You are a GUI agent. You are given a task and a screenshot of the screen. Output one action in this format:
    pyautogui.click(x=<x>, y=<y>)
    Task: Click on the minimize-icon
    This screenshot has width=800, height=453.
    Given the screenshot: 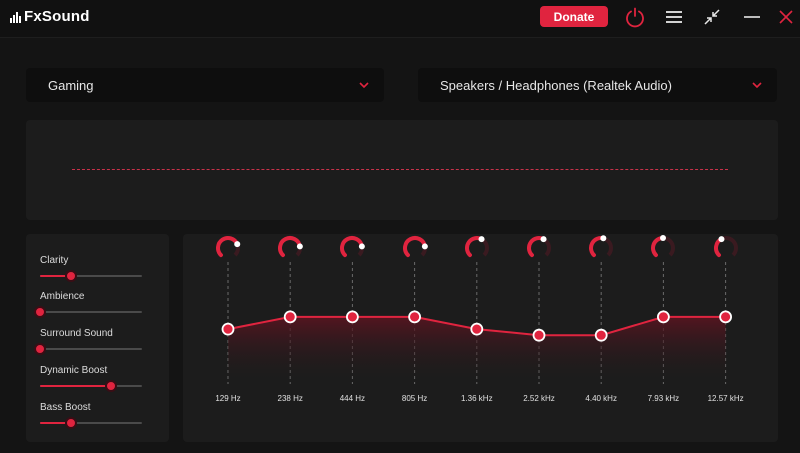 What is the action you would take?
    pyautogui.click(x=752, y=17)
    